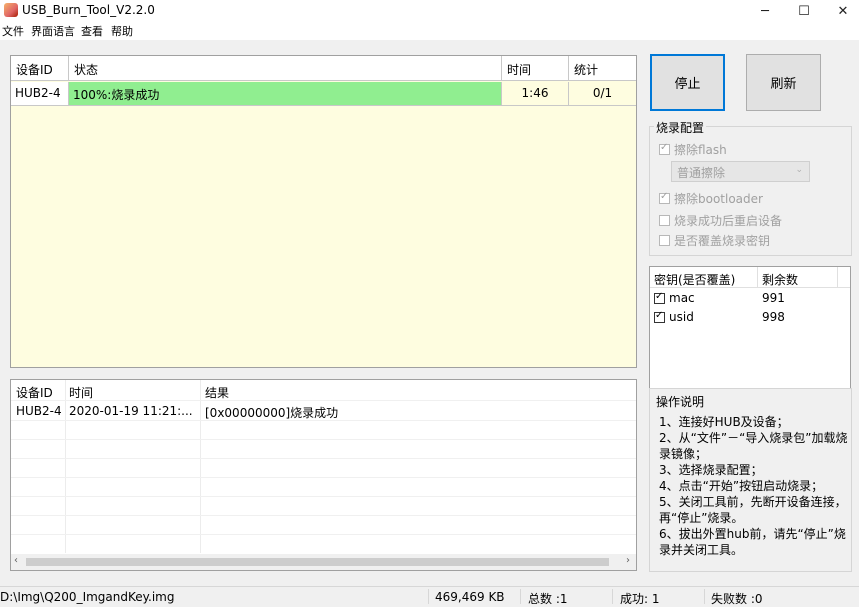 Image resolution: width=859 pixels, height=607 pixels. What do you see at coordinates (718, 199) in the screenshot?
I see `erase-bootloader-label: 擦除bootloader` at bounding box center [718, 199].